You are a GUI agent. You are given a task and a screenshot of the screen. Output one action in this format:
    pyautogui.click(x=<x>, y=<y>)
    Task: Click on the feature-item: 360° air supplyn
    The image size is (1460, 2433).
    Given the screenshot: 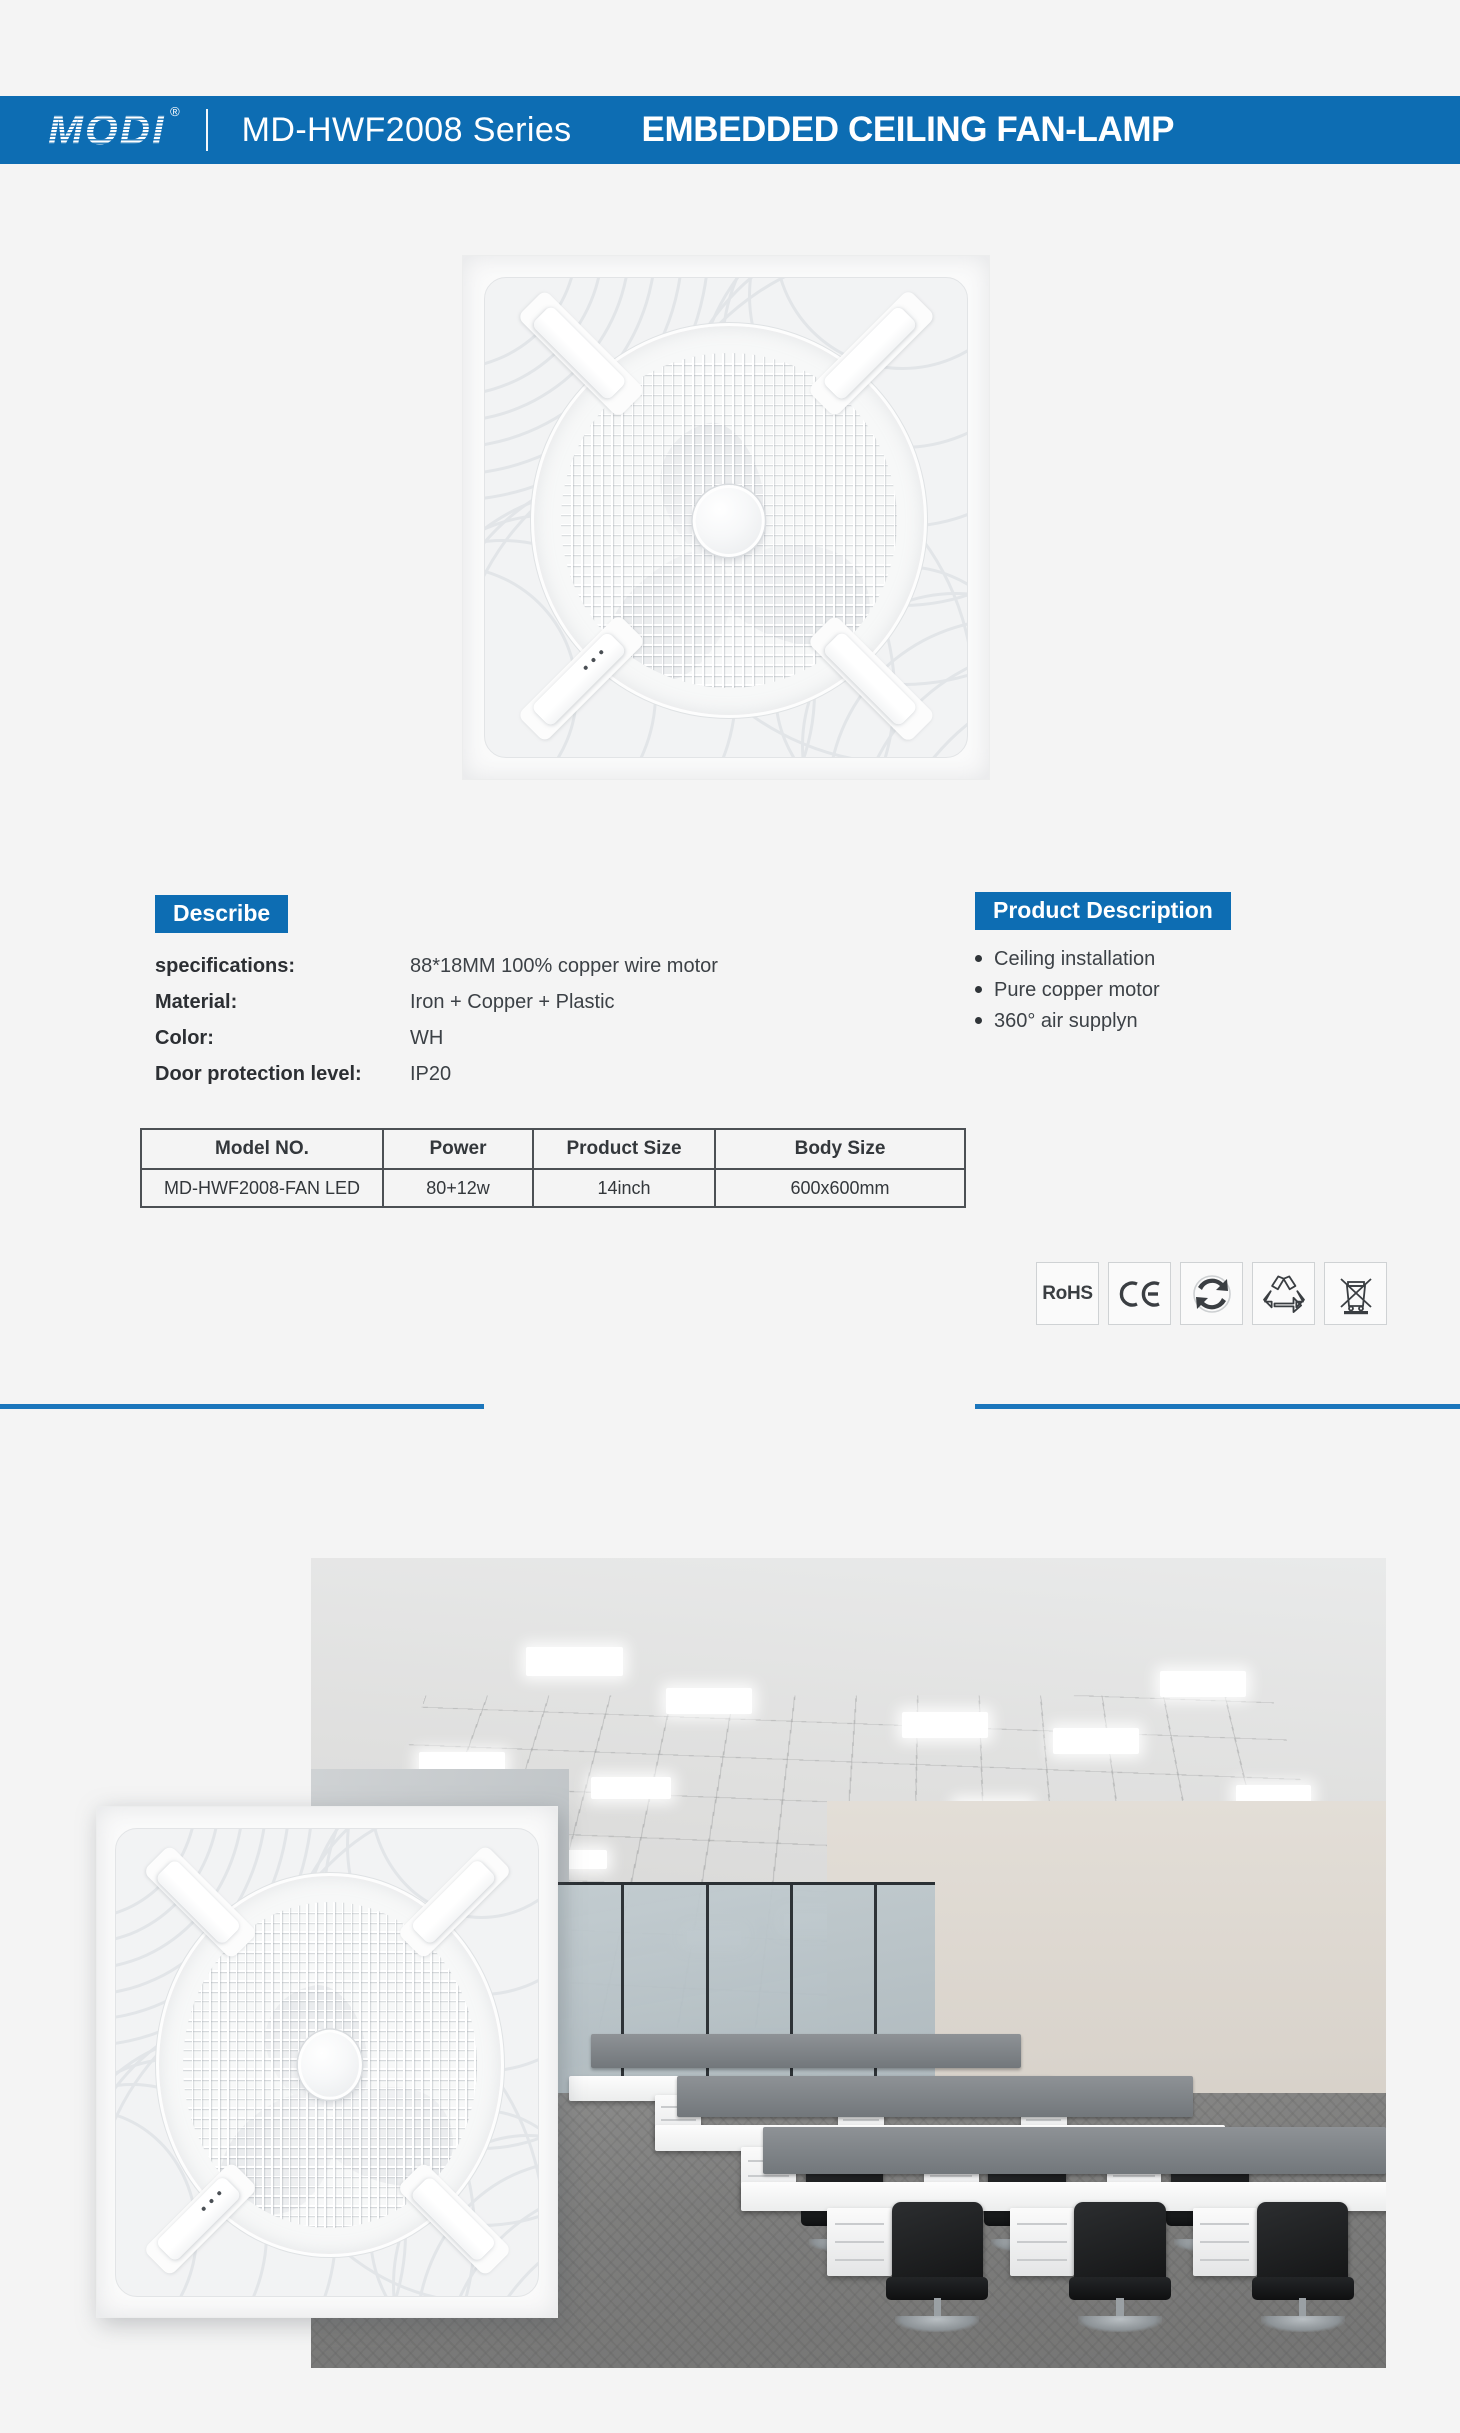 What is the action you would take?
    pyautogui.click(x=1195, y=1021)
    